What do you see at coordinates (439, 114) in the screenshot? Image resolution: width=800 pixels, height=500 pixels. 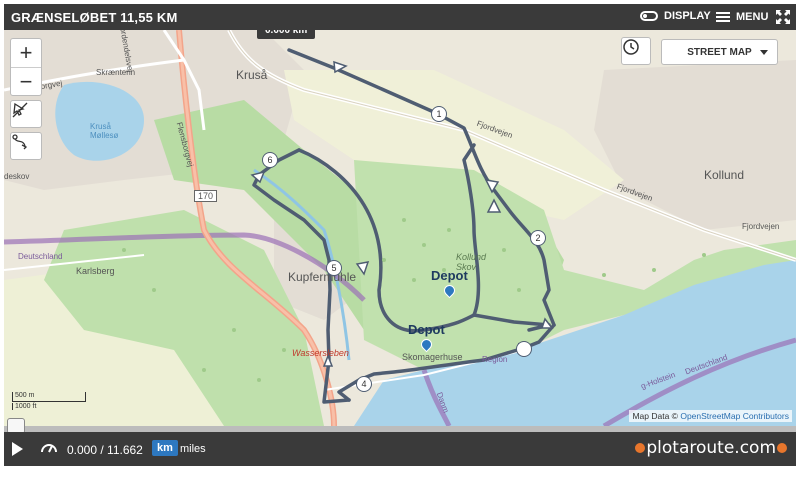 I see `waypoint-marker: 1` at bounding box center [439, 114].